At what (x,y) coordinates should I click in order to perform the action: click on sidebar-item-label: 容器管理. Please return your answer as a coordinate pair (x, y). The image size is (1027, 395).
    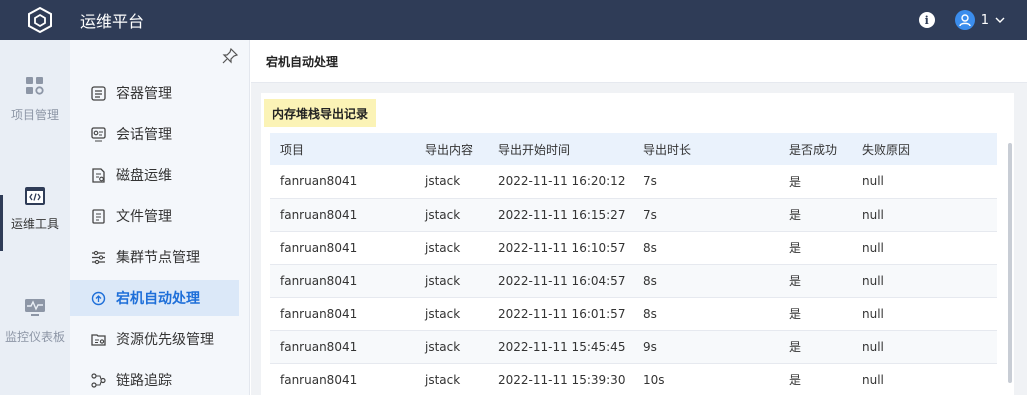
    Looking at the image, I should click on (144, 94).